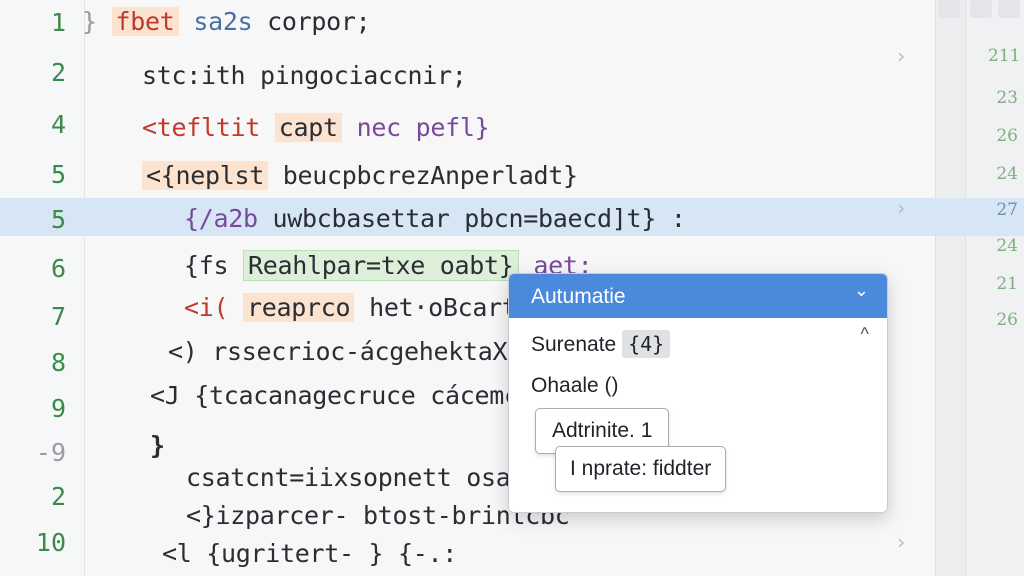 The image size is (1024, 576). What do you see at coordinates (50, 452) in the screenshot?
I see `line-number: -9` at bounding box center [50, 452].